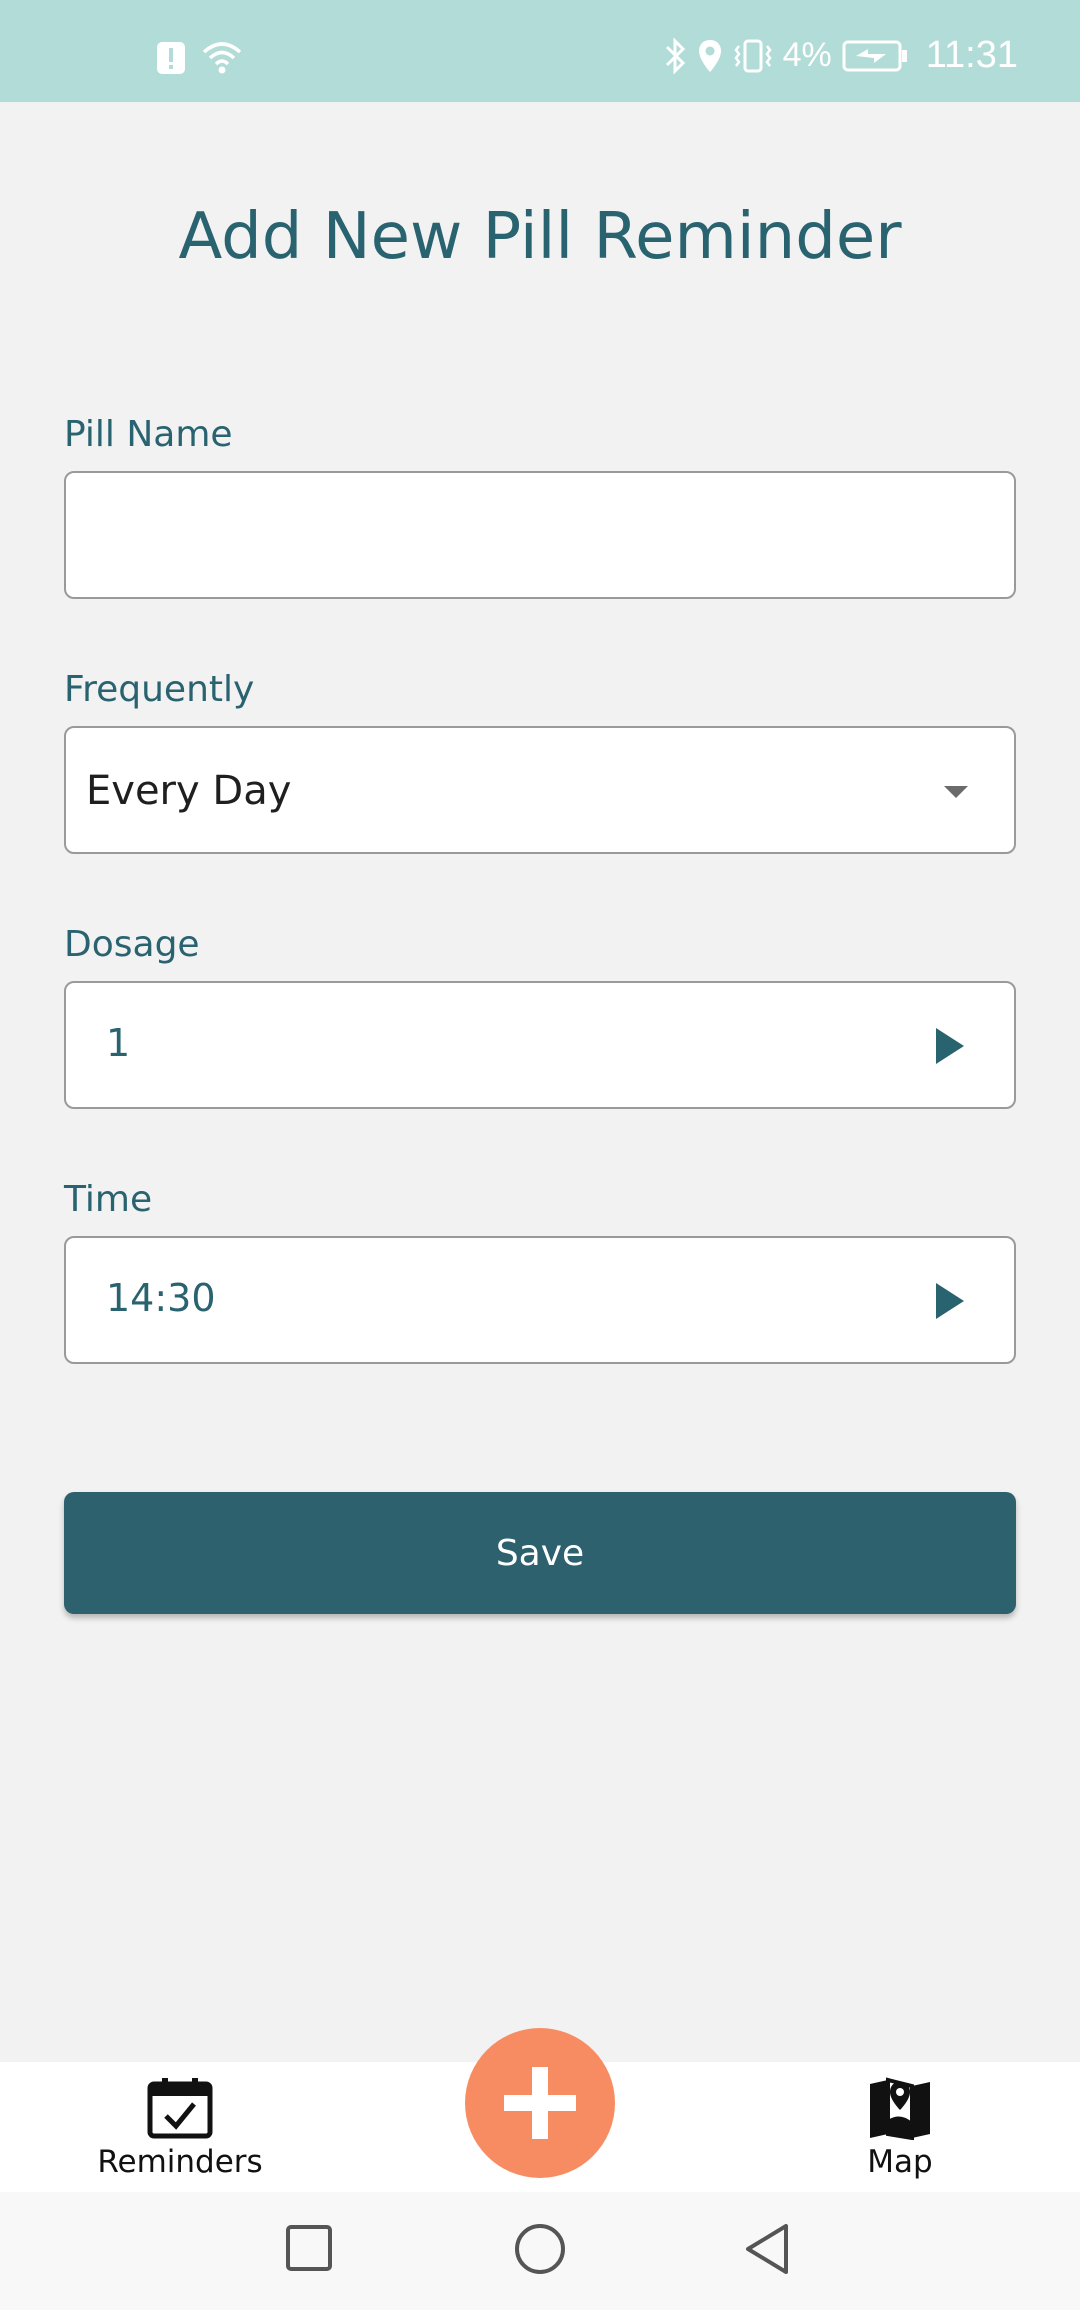 The image size is (1080, 2310). Describe the element at coordinates (950, 1301) in the screenshot. I see `time-arrow-icon` at that location.